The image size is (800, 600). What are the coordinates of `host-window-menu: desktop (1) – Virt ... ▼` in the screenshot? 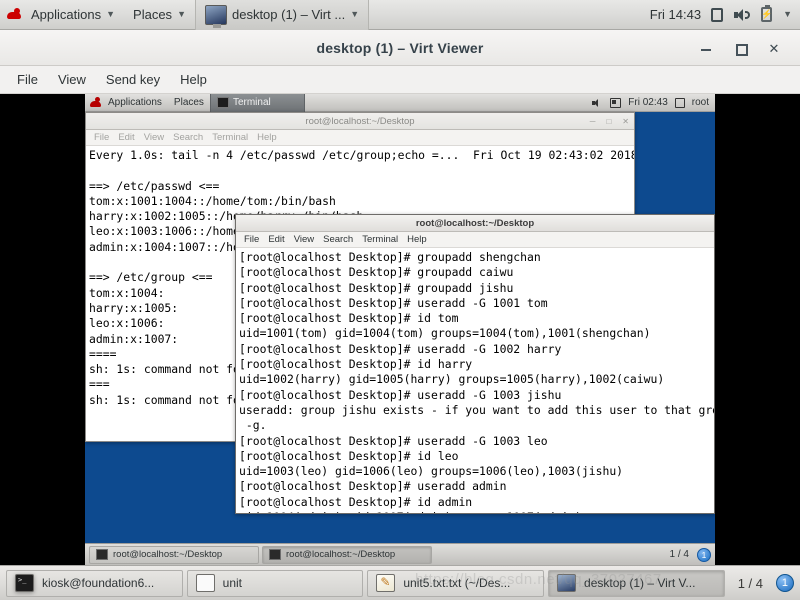 It's located at (282, 15).